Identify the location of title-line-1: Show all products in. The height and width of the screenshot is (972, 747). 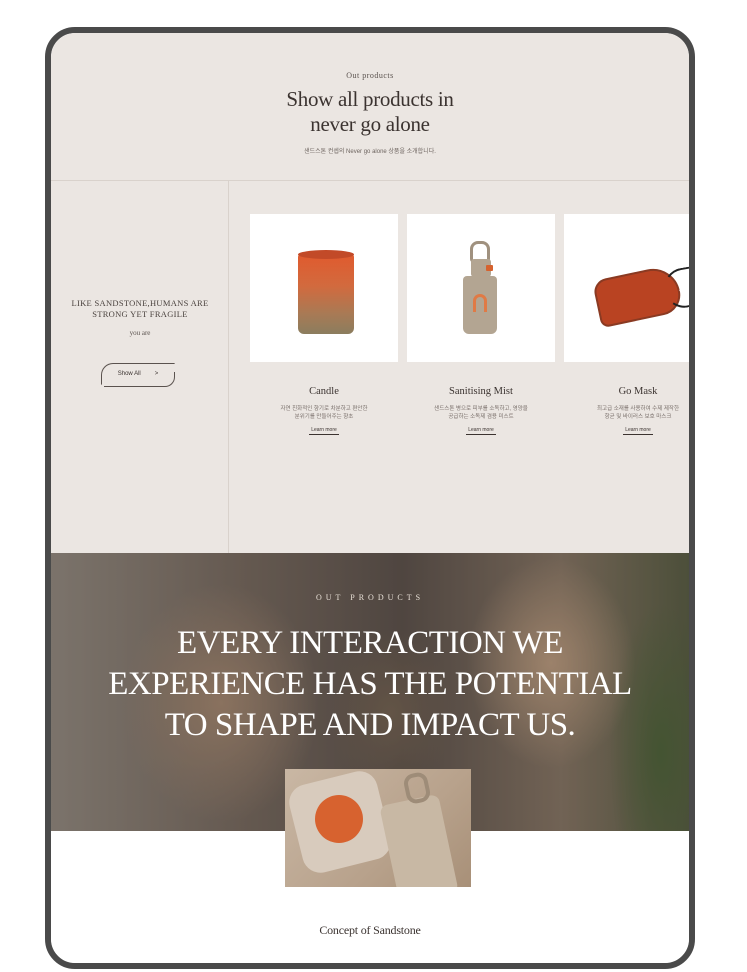
(370, 99).